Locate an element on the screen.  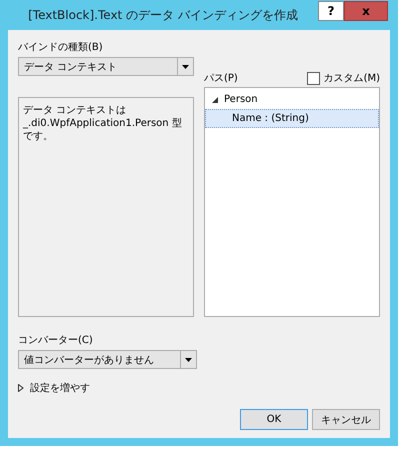
help-button: ? is located at coordinates (331, 11).